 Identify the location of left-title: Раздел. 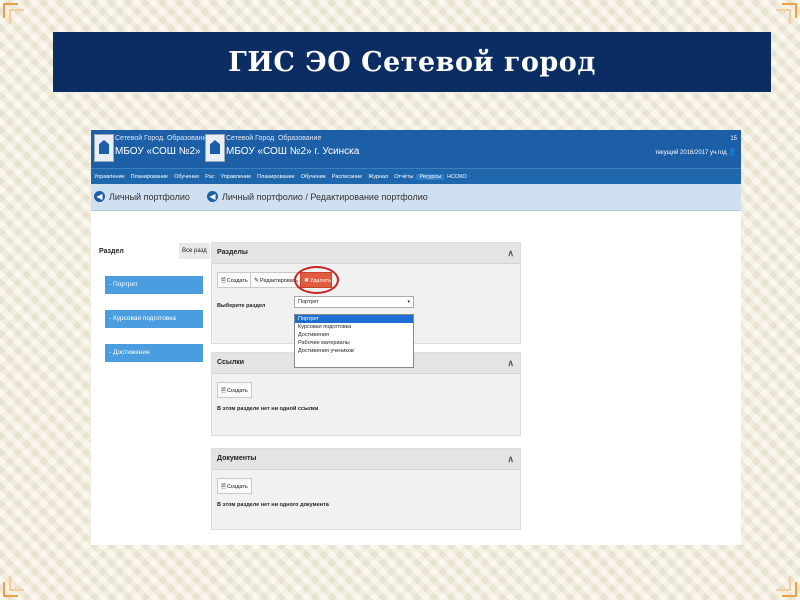
(111, 251).